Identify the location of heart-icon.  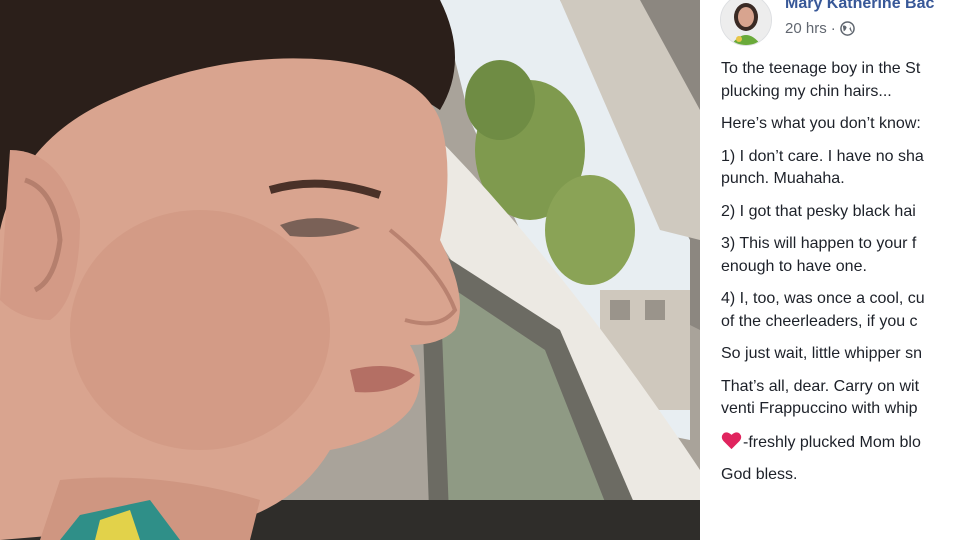
(731, 440).